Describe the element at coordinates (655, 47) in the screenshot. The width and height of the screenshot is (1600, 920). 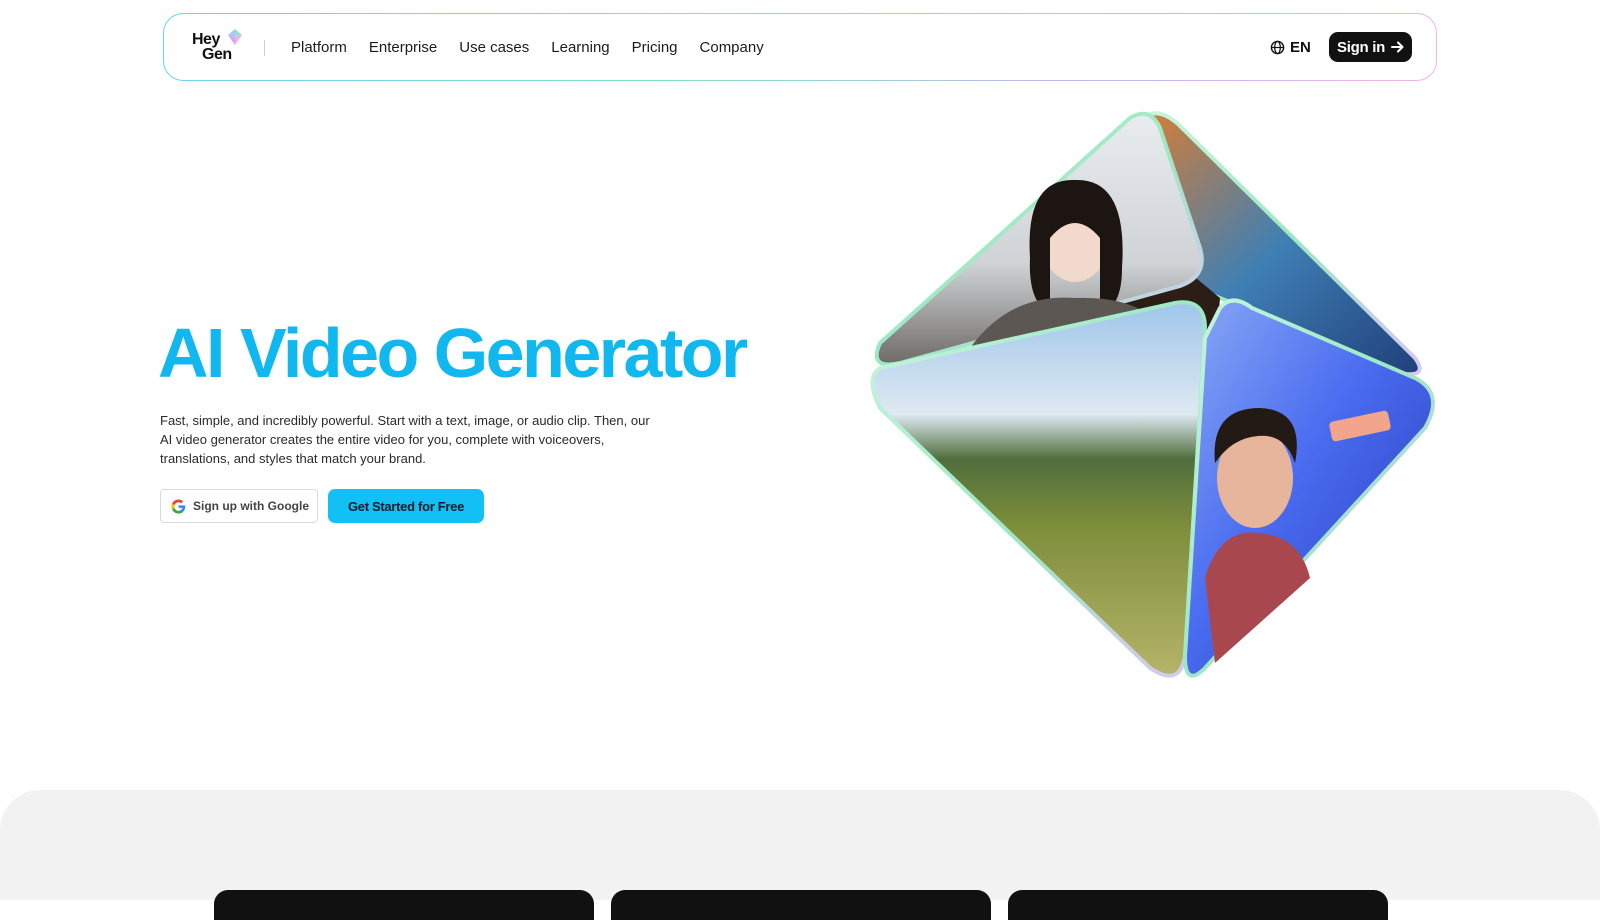
I see `nav-item-pricing: Pricing` at that location.